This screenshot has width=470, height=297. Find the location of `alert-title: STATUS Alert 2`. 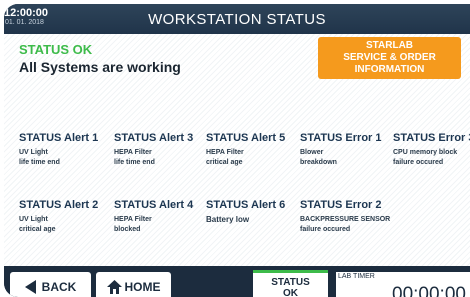

alert-title: STATUS Alert 2 is located at coordinates (59, 205).